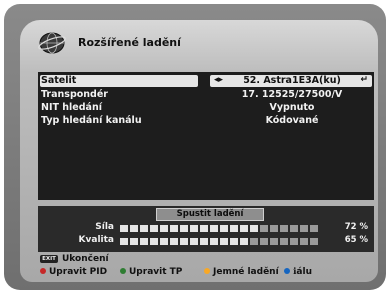 Image resolution: width=390 pixels, height=294 pixels. I want to click on quality-percent: 65 %, so click(356, 240).